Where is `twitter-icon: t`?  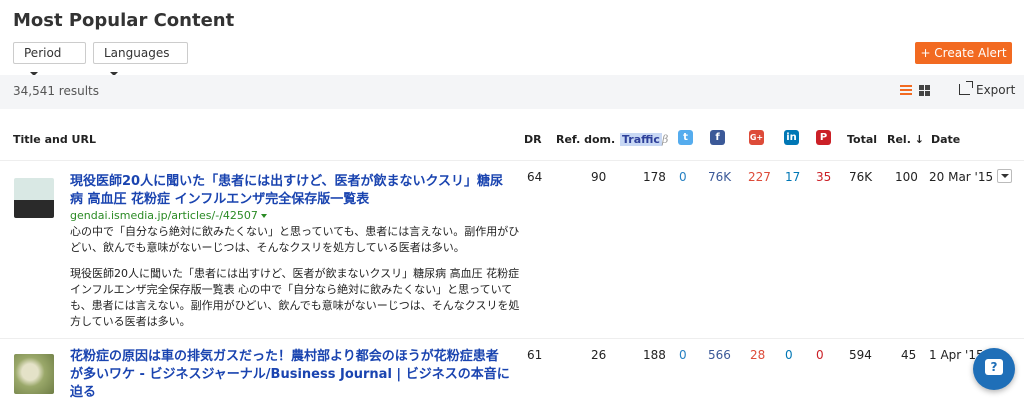 twitter-icon: t is located at coordinates (685, 137).